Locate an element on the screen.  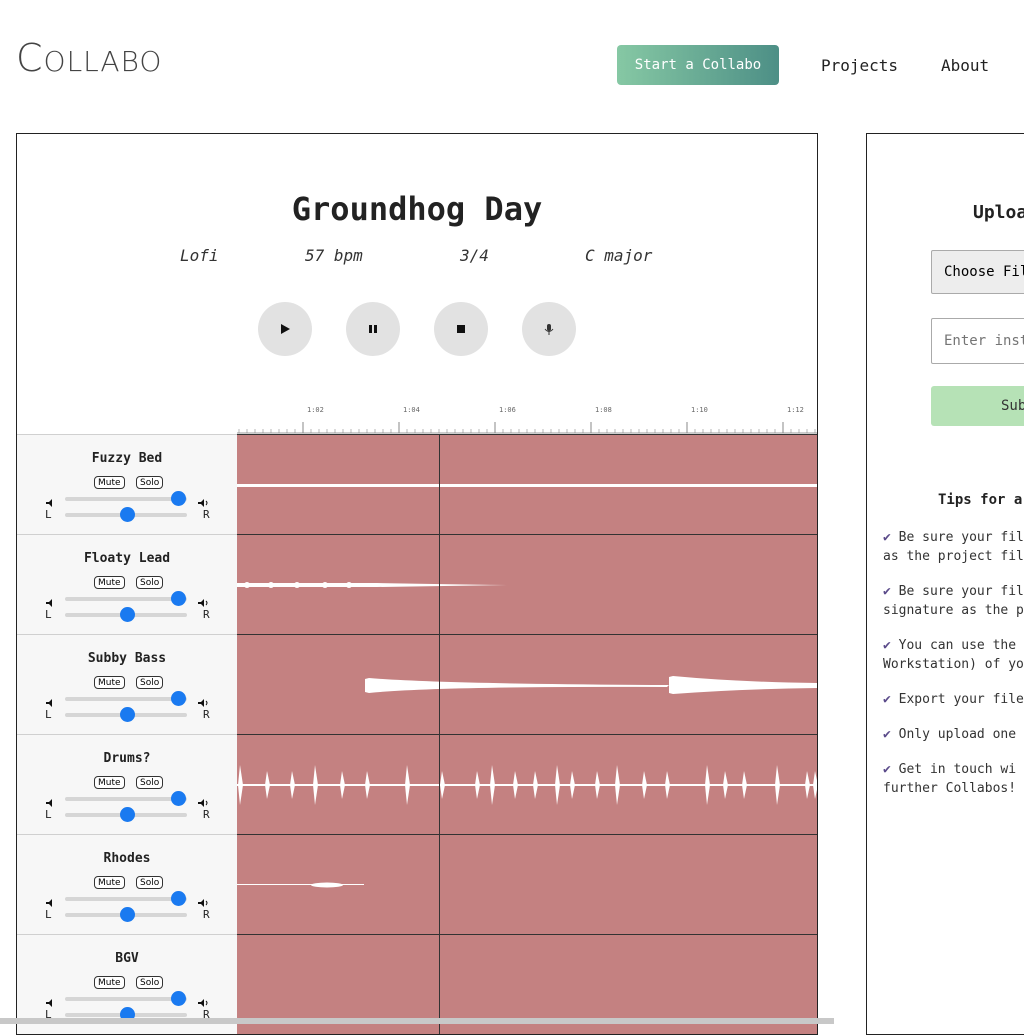
tip-item: ✔ Be sure your fil as the project file is located at coordinates (953, 547).